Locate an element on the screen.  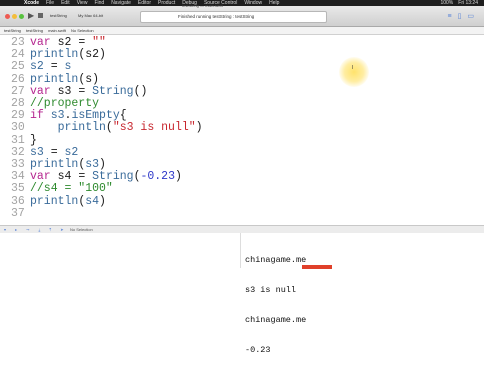
code-text: println(s2) is located at coordinates (68, 55).